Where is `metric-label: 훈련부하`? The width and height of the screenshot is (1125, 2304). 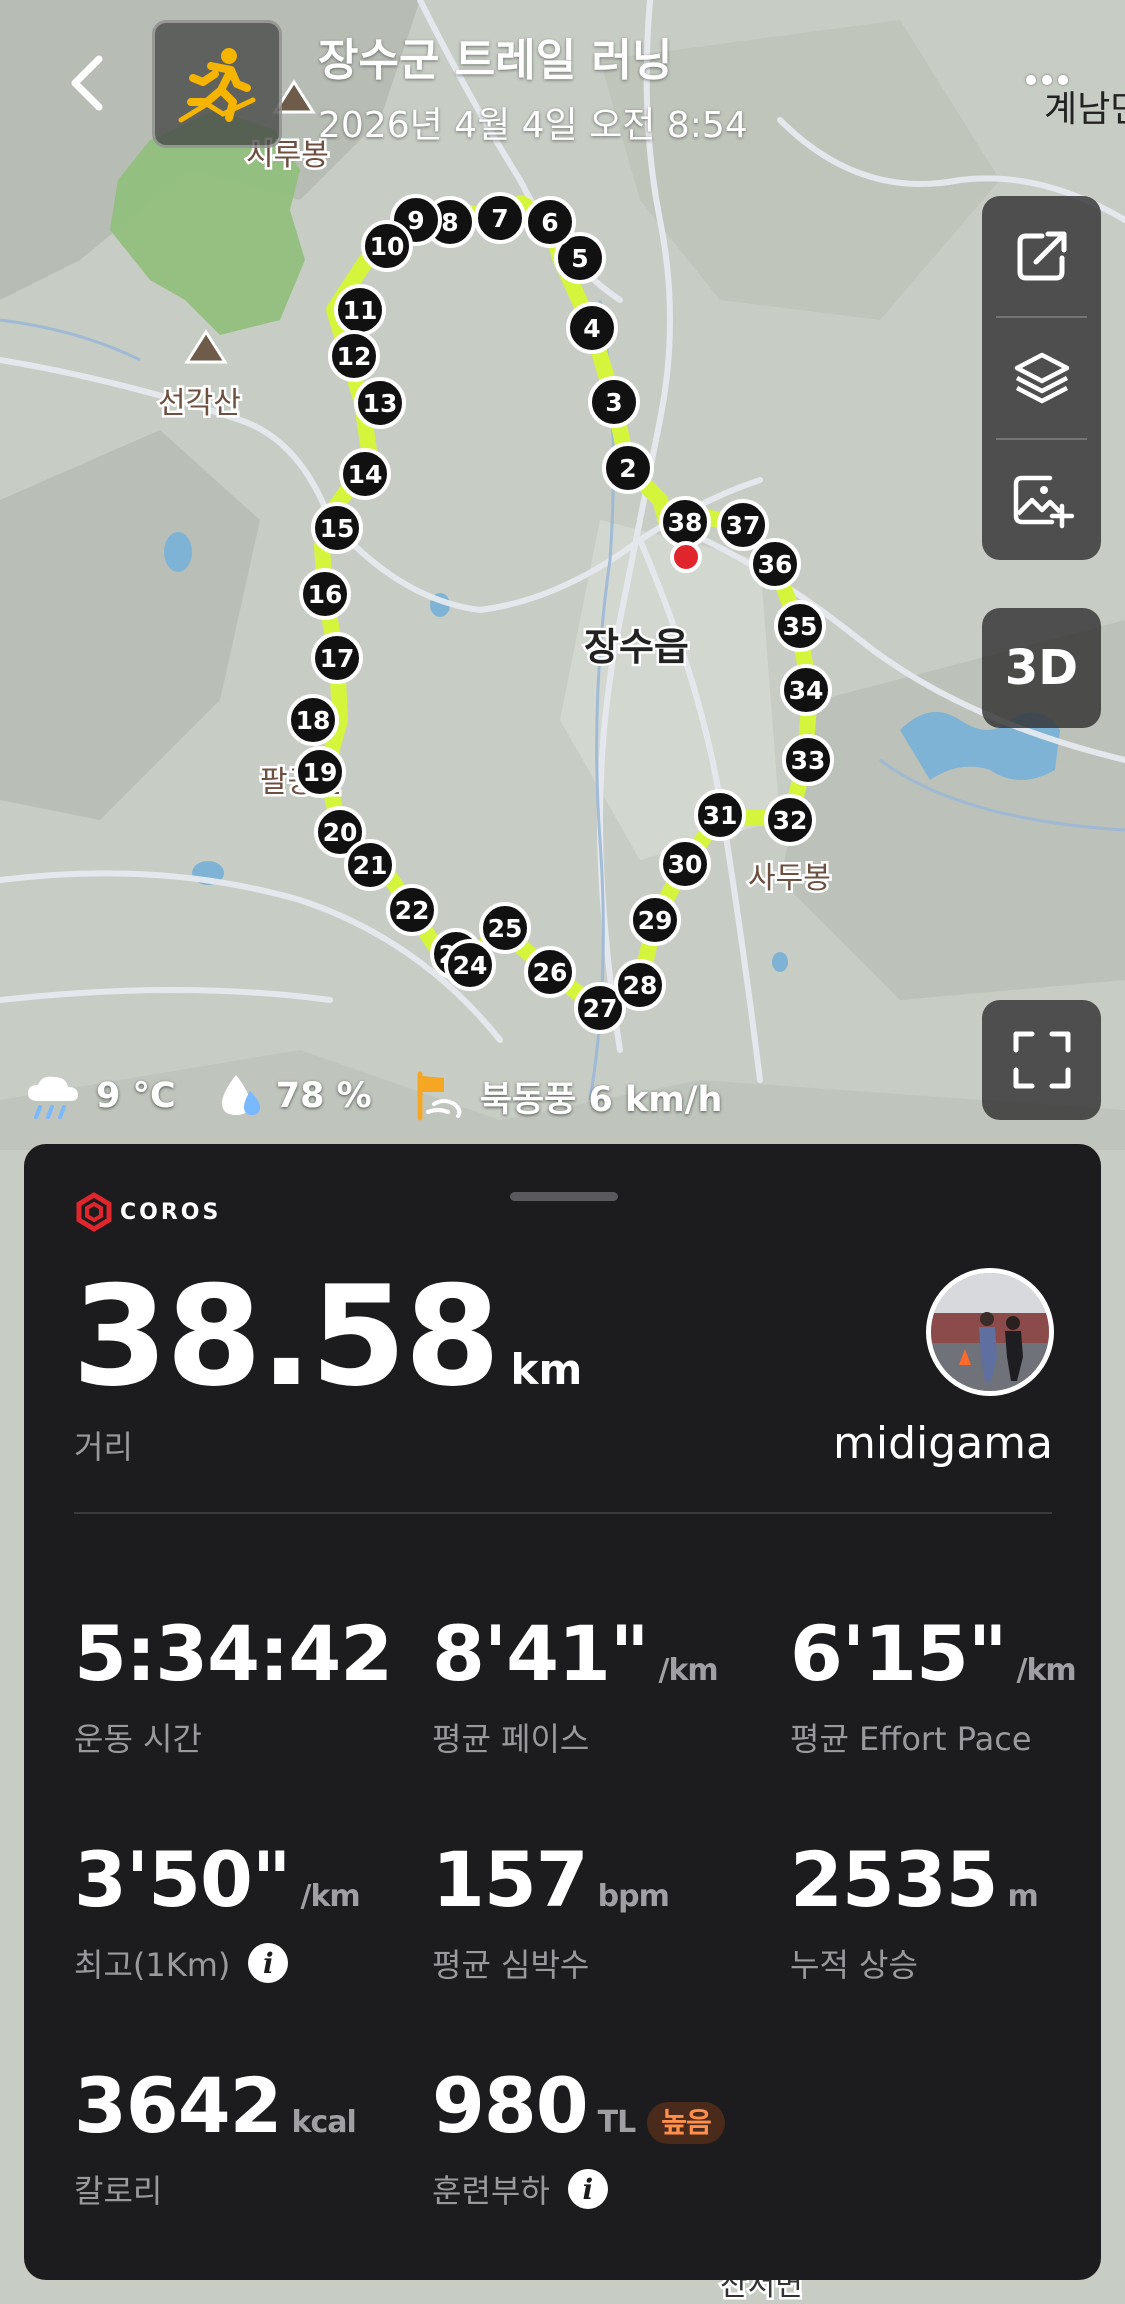
metric-label: 훈련부하 is located at coordinates (491, 2191).